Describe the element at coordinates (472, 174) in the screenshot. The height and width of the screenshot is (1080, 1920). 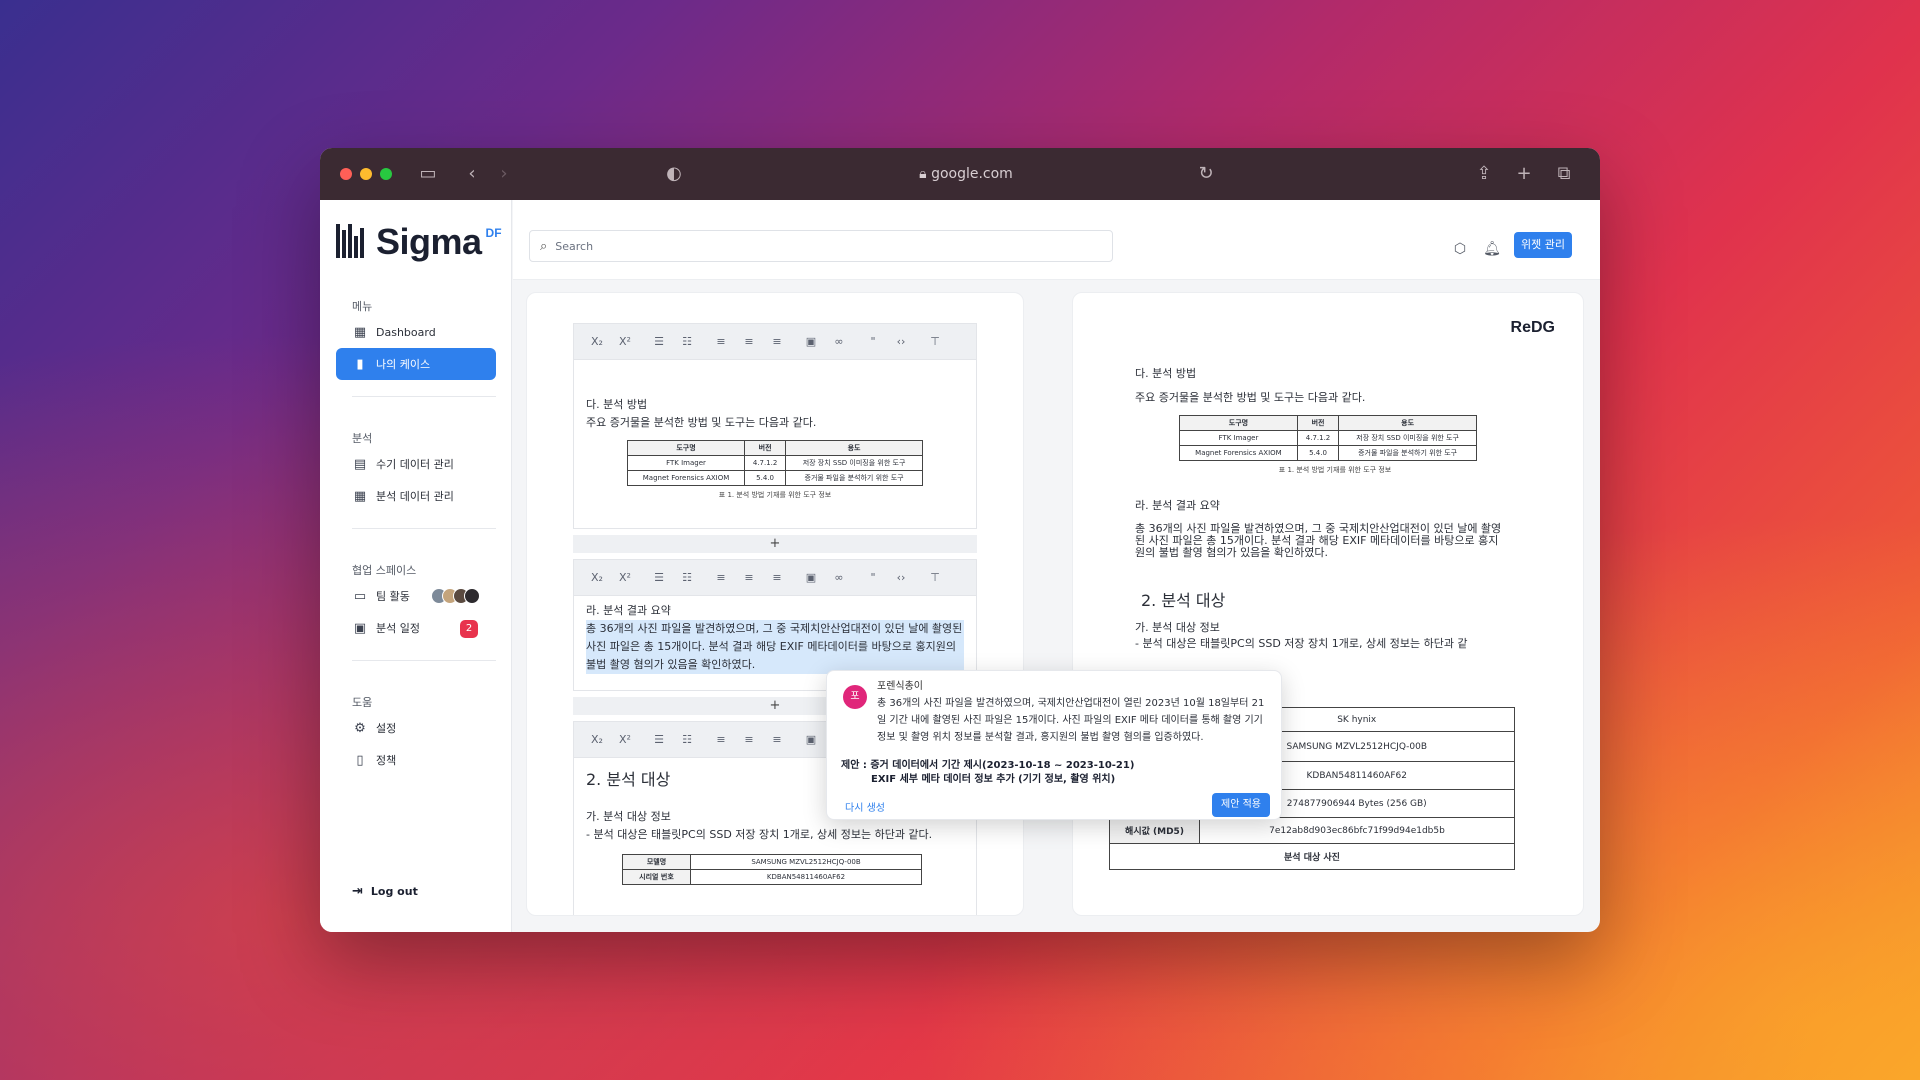
I see `back-icon: ‹` at that location.